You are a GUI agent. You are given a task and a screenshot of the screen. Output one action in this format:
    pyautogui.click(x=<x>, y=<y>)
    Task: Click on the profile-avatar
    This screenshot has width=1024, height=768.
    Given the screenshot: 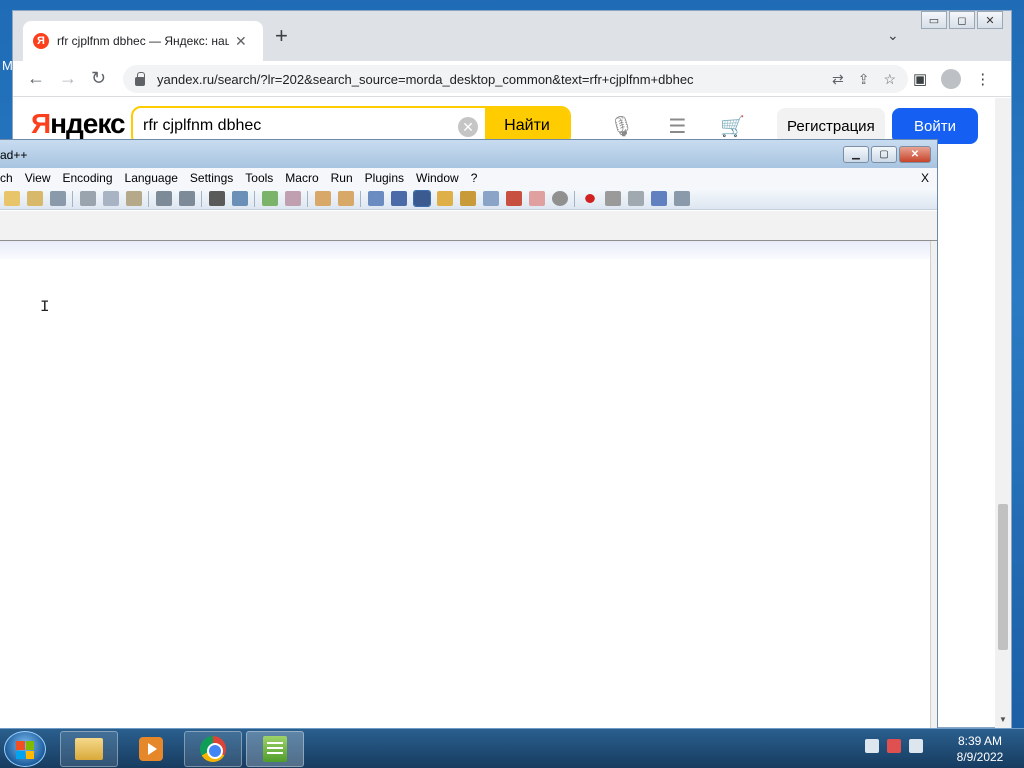 What is the action you would take?
    pyautogui.click(x=951, y=79)
    